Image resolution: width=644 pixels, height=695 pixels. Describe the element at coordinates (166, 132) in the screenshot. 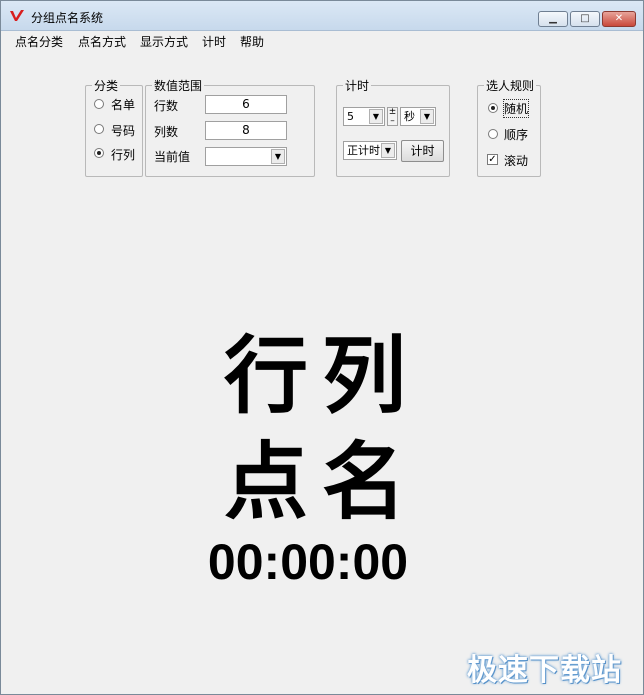

I see `cols-label: 列数` at that location.